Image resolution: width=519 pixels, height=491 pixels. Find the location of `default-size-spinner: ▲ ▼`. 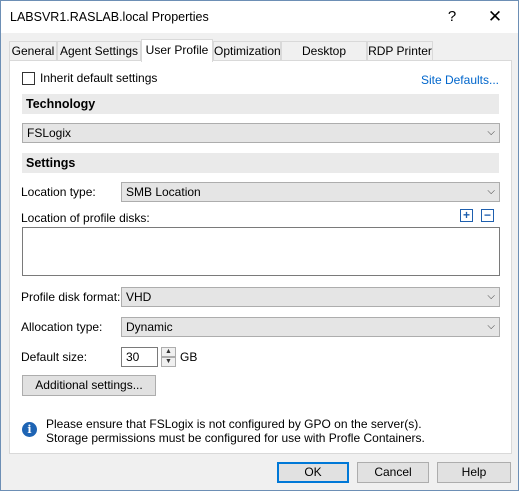

default-size-spinner: ▲ ▼ is located at coordinates (168, 357).